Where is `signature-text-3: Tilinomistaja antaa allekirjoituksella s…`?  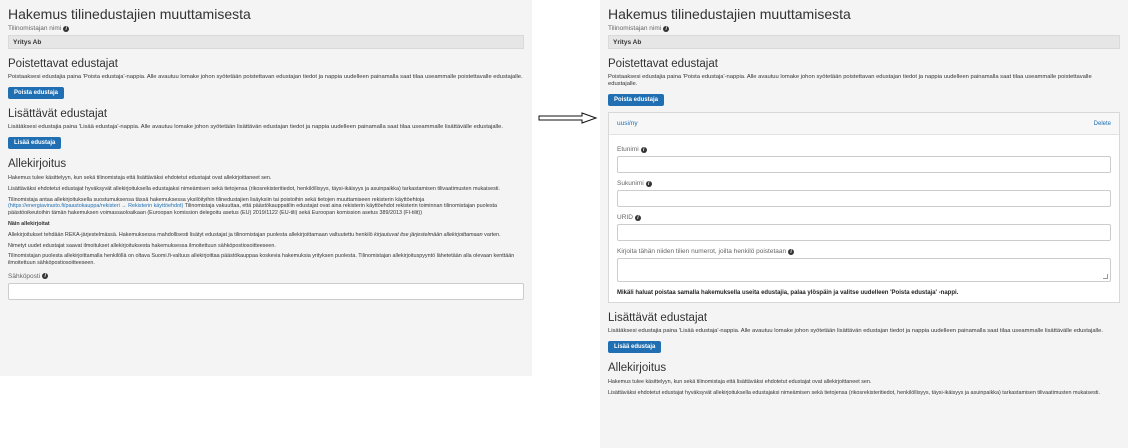
signature-text-3: Tilinomistaja antaa allekirjoituksella s… is located at coordinates (253, 206).